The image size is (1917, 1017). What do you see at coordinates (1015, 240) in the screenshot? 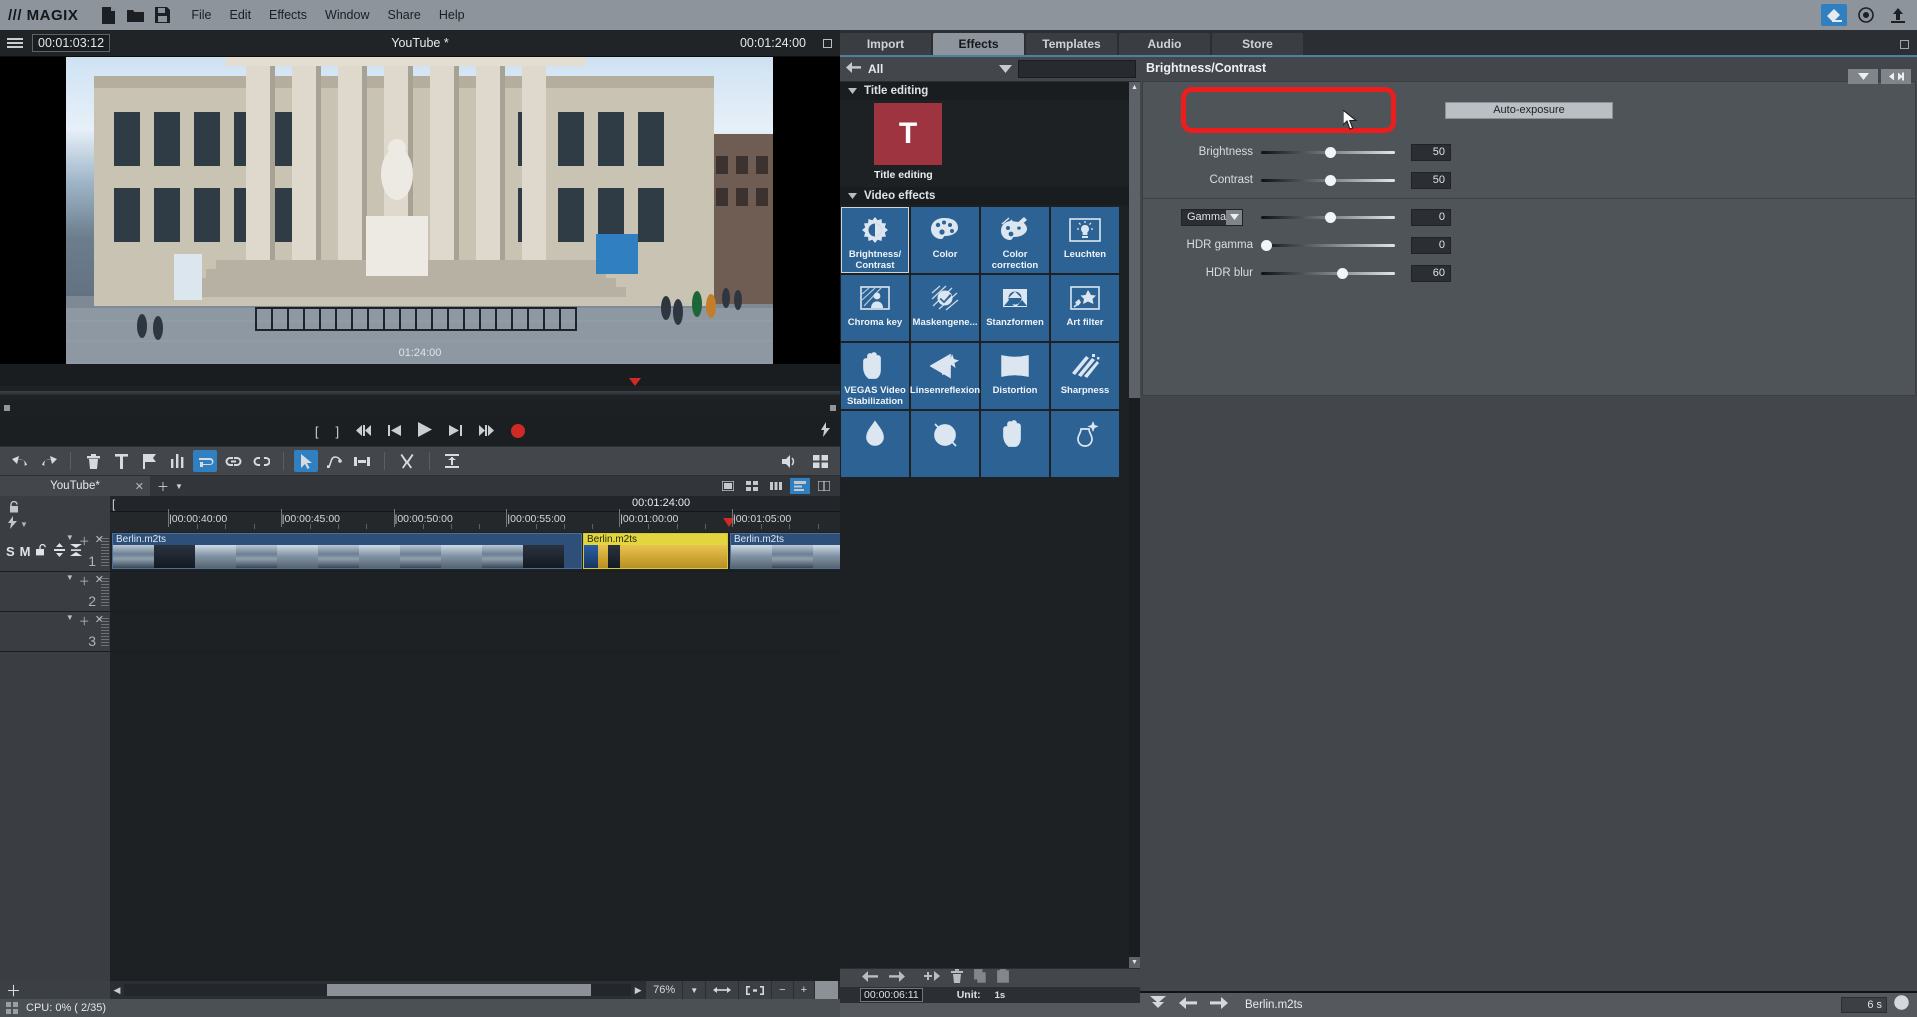
I see `effect-color-correction: Color correction` at bounding box center [1015, 240].